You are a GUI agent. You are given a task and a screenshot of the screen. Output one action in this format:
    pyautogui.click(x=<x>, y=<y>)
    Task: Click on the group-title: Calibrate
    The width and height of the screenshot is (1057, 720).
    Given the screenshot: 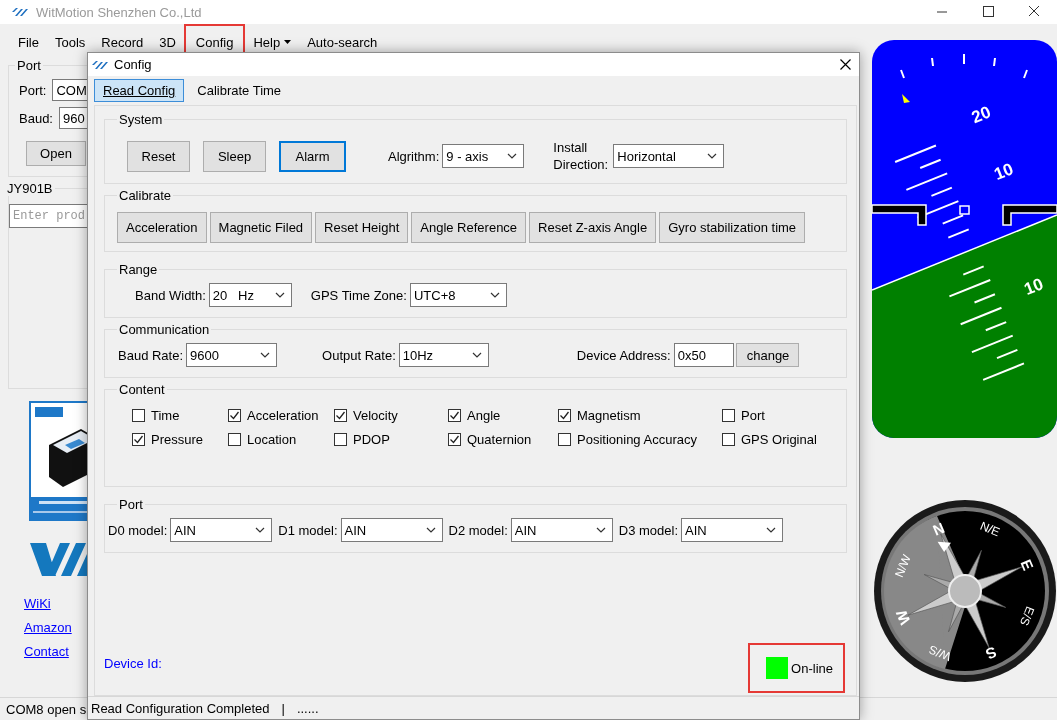 What is the action you would take?
    pyautogui.click(x=145, y=195)
    